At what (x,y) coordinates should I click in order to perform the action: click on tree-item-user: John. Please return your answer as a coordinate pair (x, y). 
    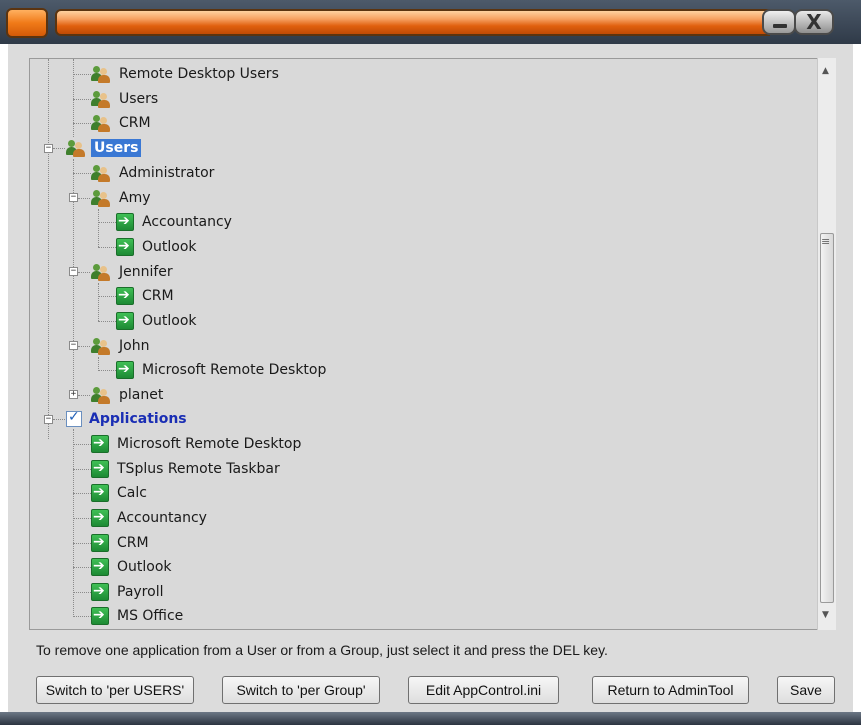
    Looking at the image, I should click on (121, 346).